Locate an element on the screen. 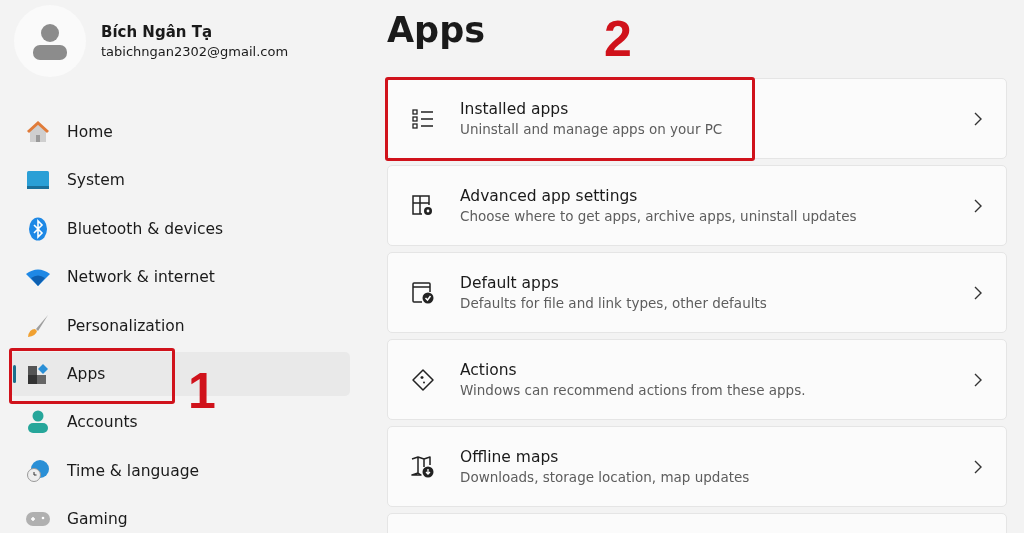 This screenshot has height=533, width=1024. sidebar-item: Gaming is located at coordinates (180, 515).